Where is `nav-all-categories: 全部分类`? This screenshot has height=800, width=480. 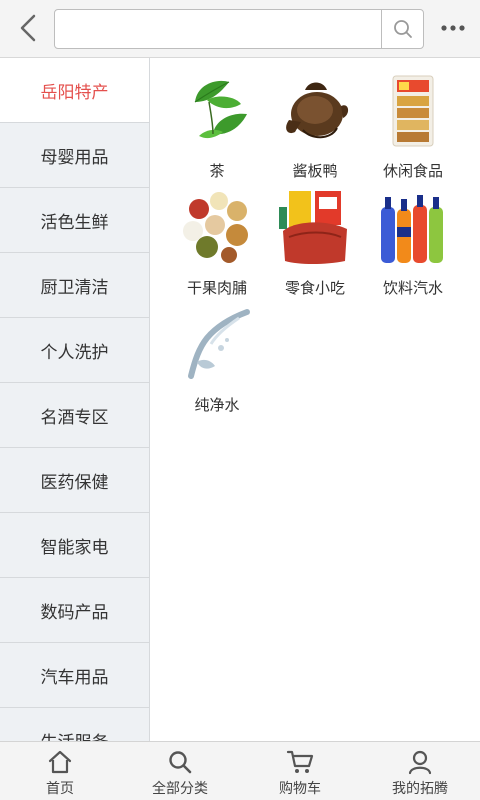
nav-all-categories: 全部分类 is located at coordinates (180, 771).